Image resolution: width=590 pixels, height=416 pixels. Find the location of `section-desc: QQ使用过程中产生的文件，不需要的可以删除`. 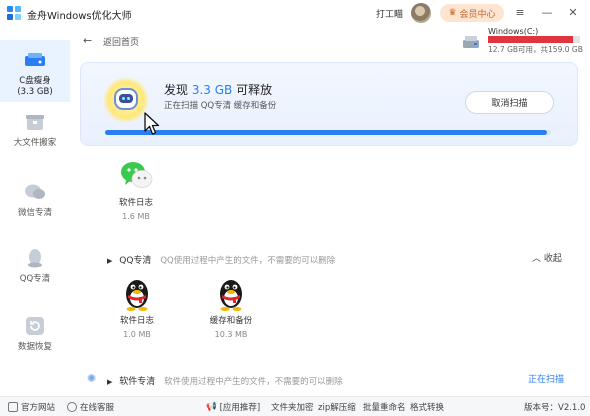

section-desc: QQ使用过程中产生的文件，不需要的可以删除 is located at coordinates (248, 261).